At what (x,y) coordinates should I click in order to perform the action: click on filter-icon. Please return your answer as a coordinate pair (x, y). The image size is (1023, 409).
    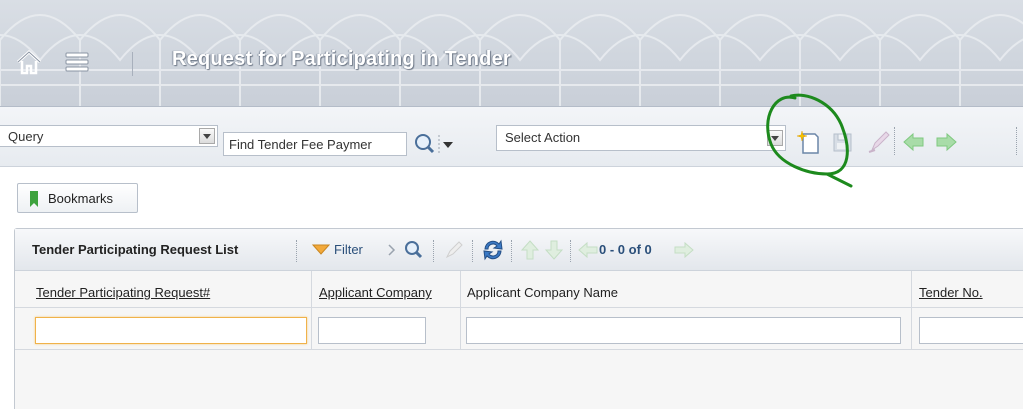
    Looking at the image, I should click on (321, 249).